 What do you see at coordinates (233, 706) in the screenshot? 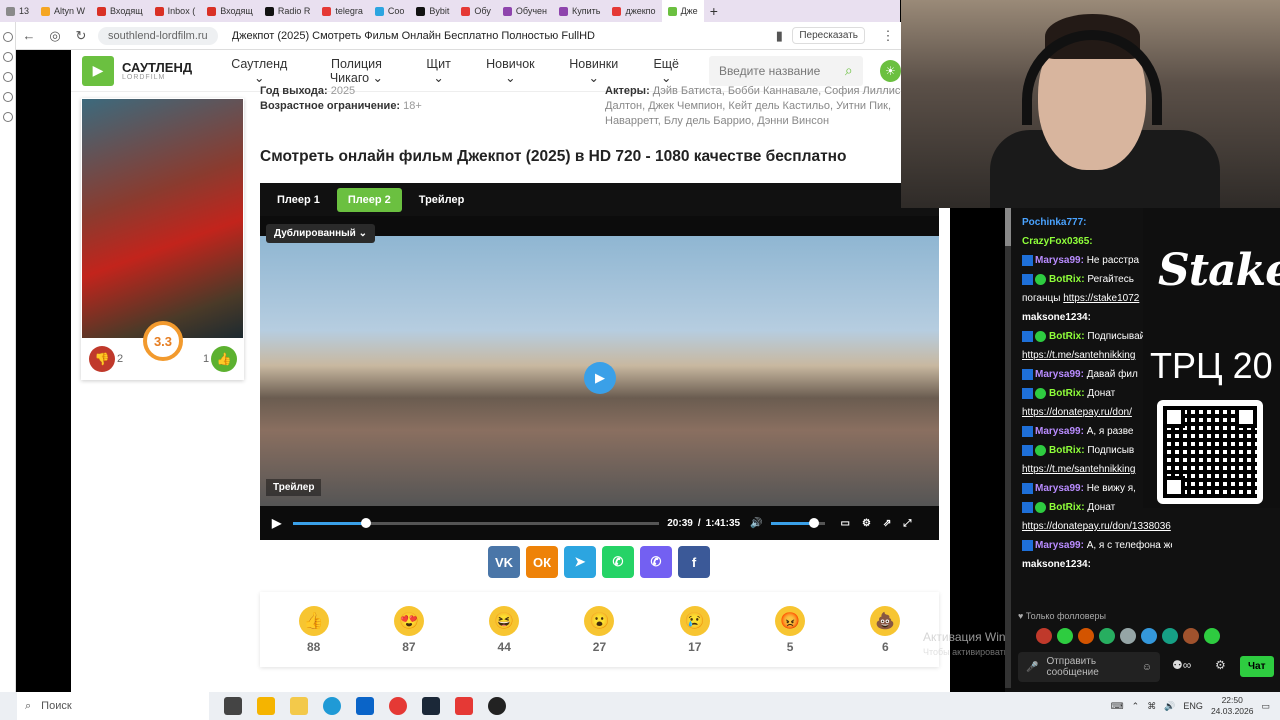
I see `task-view-icon` at bounding box center [233, 706].